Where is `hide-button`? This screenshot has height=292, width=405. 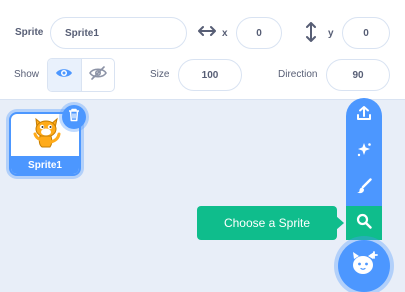 hide-button is located at coordinates (98, 75).